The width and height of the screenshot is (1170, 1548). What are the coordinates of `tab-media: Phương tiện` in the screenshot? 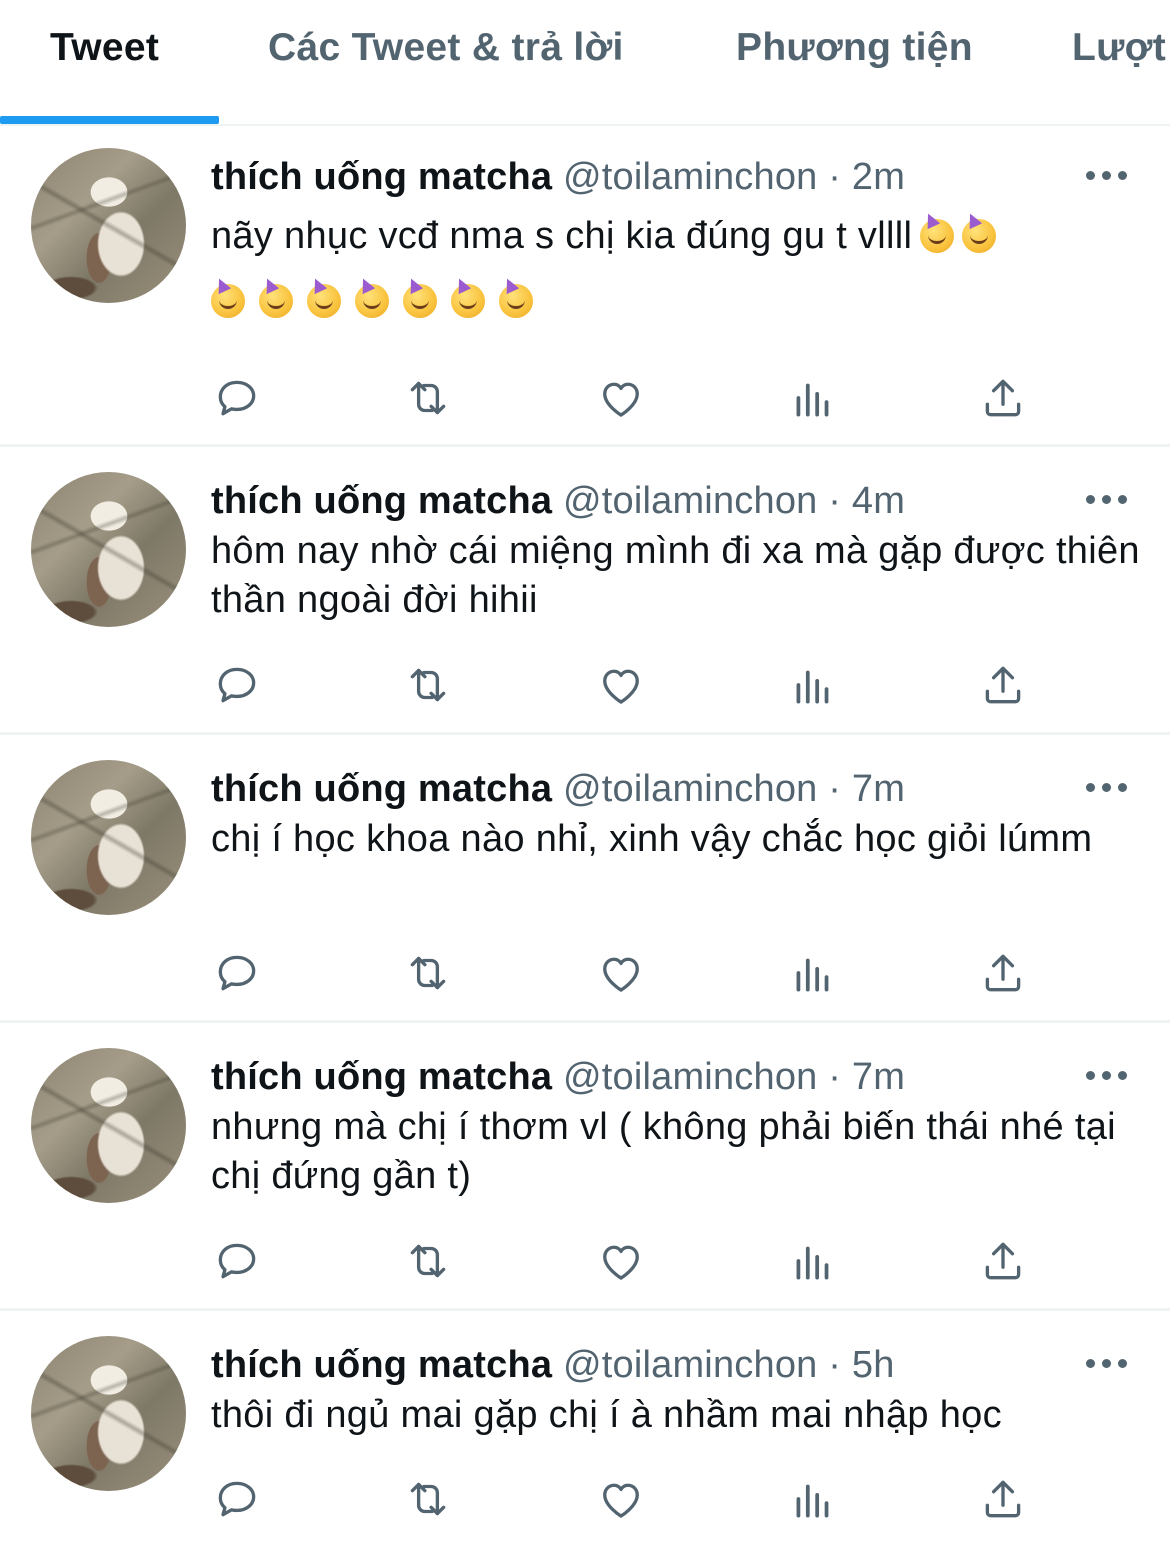 It's located at (854, 48).